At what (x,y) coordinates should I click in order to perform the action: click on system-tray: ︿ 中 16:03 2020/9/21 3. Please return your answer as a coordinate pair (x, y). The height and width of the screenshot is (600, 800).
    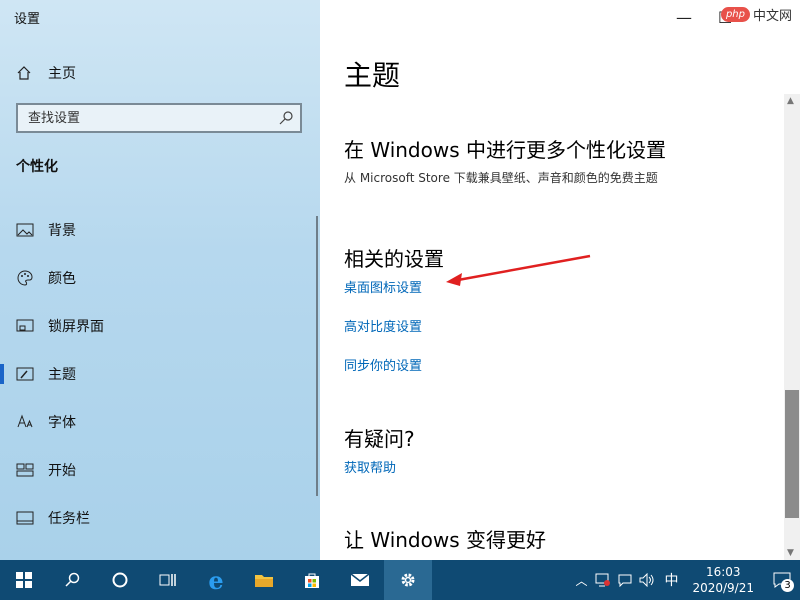
    Looking at the image, I should click on (685, 580).